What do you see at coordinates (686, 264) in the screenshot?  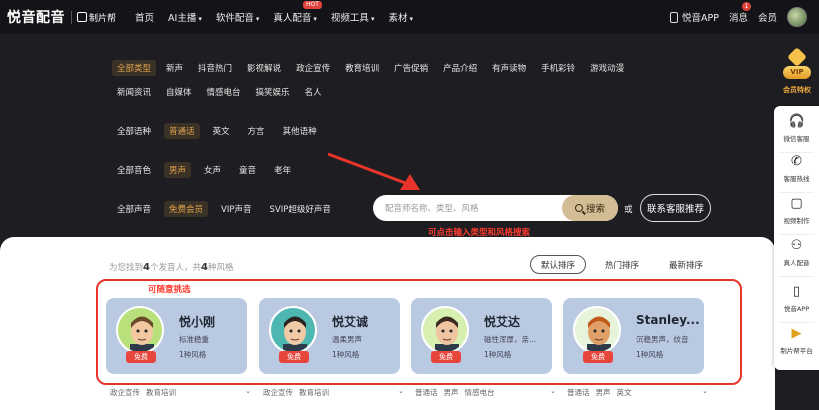 I see `sort-newest-button: 最新排序` at bounding box center [686, 264].